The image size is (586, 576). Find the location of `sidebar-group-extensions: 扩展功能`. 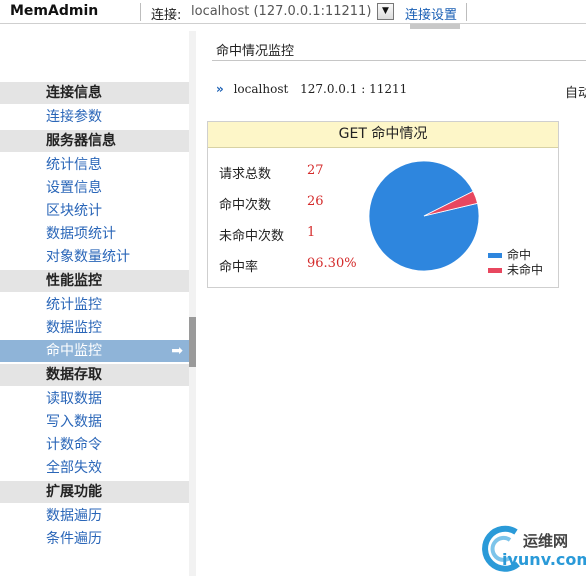

sidebar-group-extensions: 扩展功能 is located at coordinates (94, 492).